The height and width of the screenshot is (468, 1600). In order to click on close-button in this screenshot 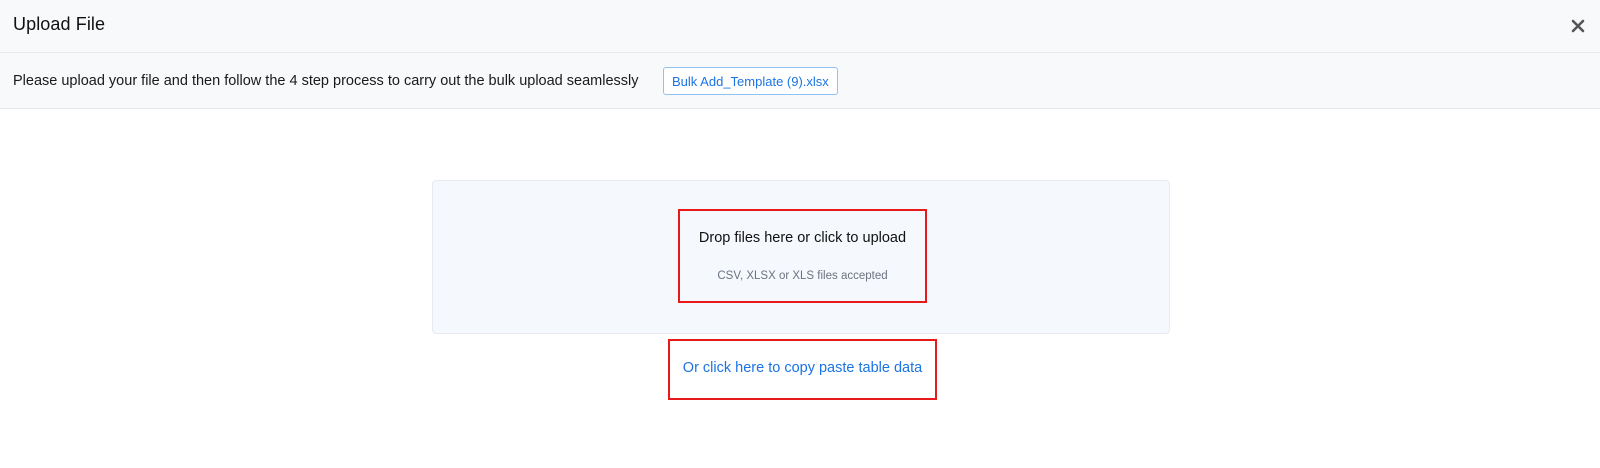, I will do `click(1578, 26)`.